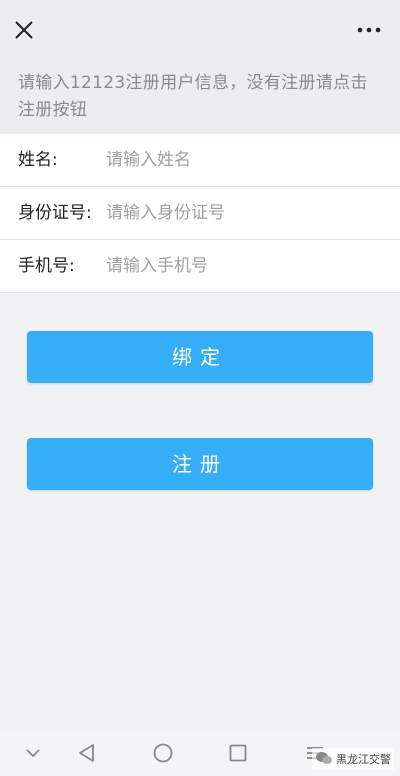  Describe the element at coordinates (200, 4) in the screenshot. I see `status-strip` at that location.